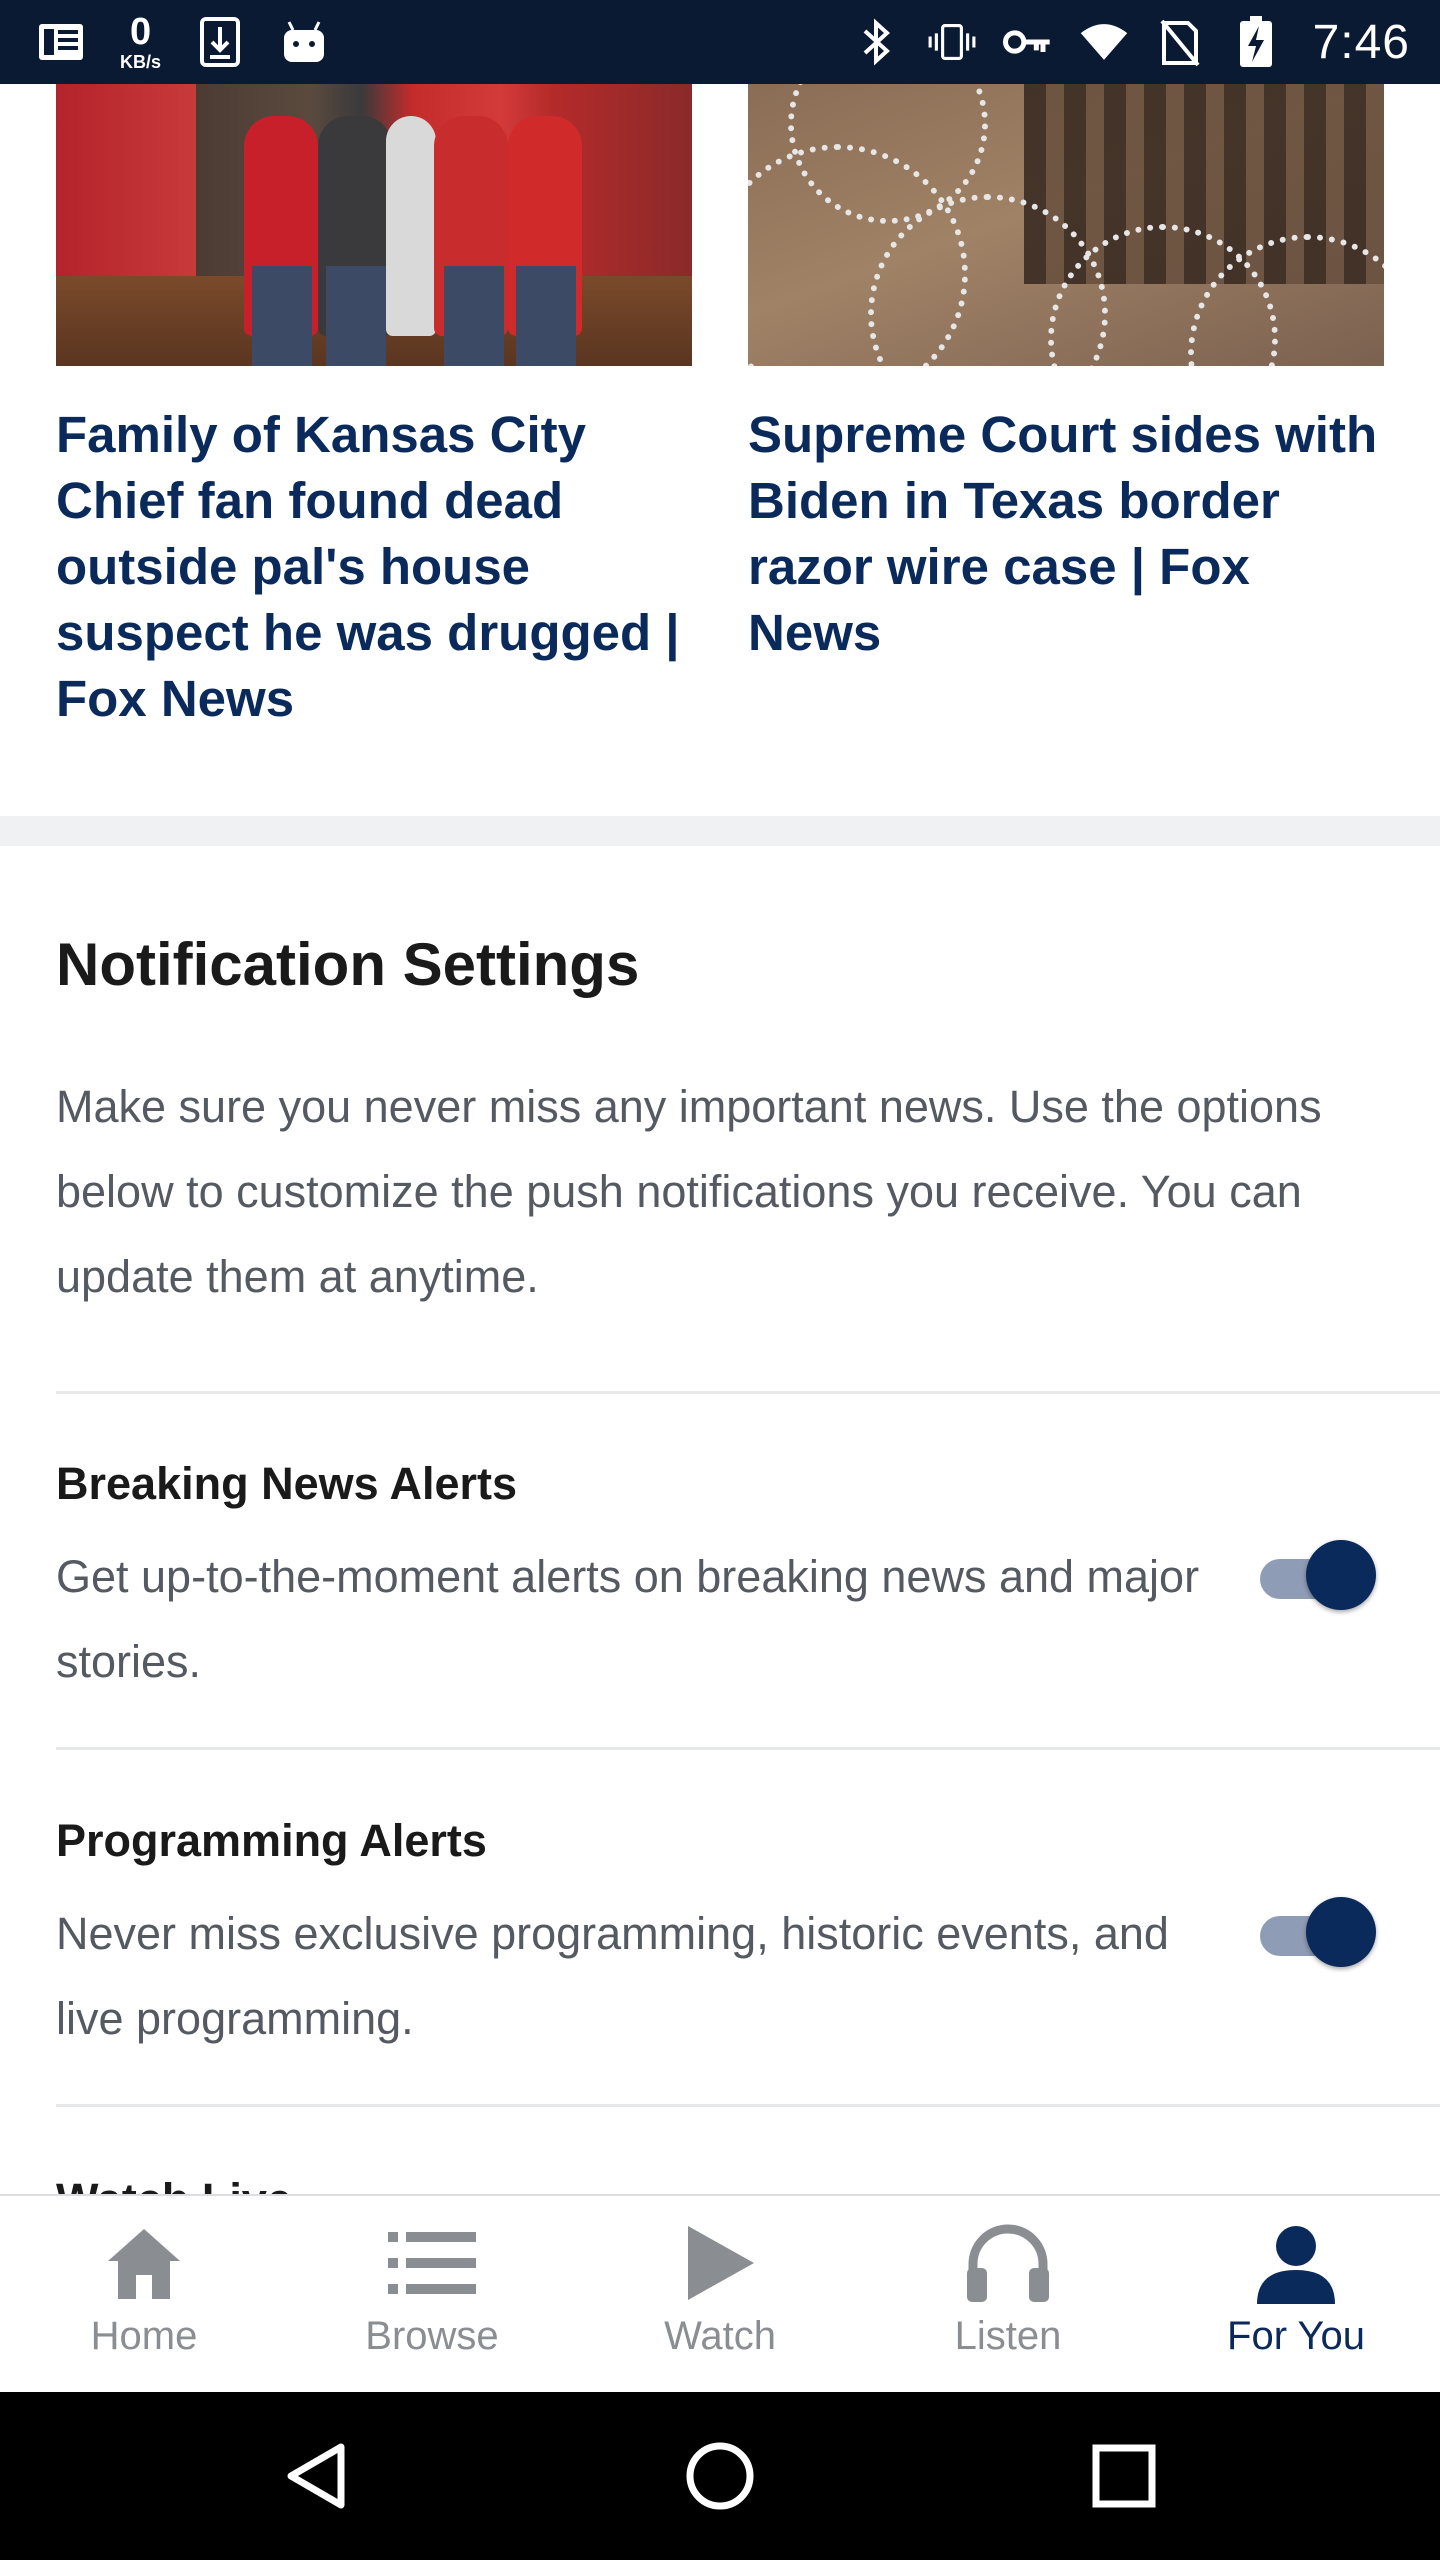 This screenshot has width=1440, height=2560. I want to click on programming-alerts-toggle, so click(1318, 1931).